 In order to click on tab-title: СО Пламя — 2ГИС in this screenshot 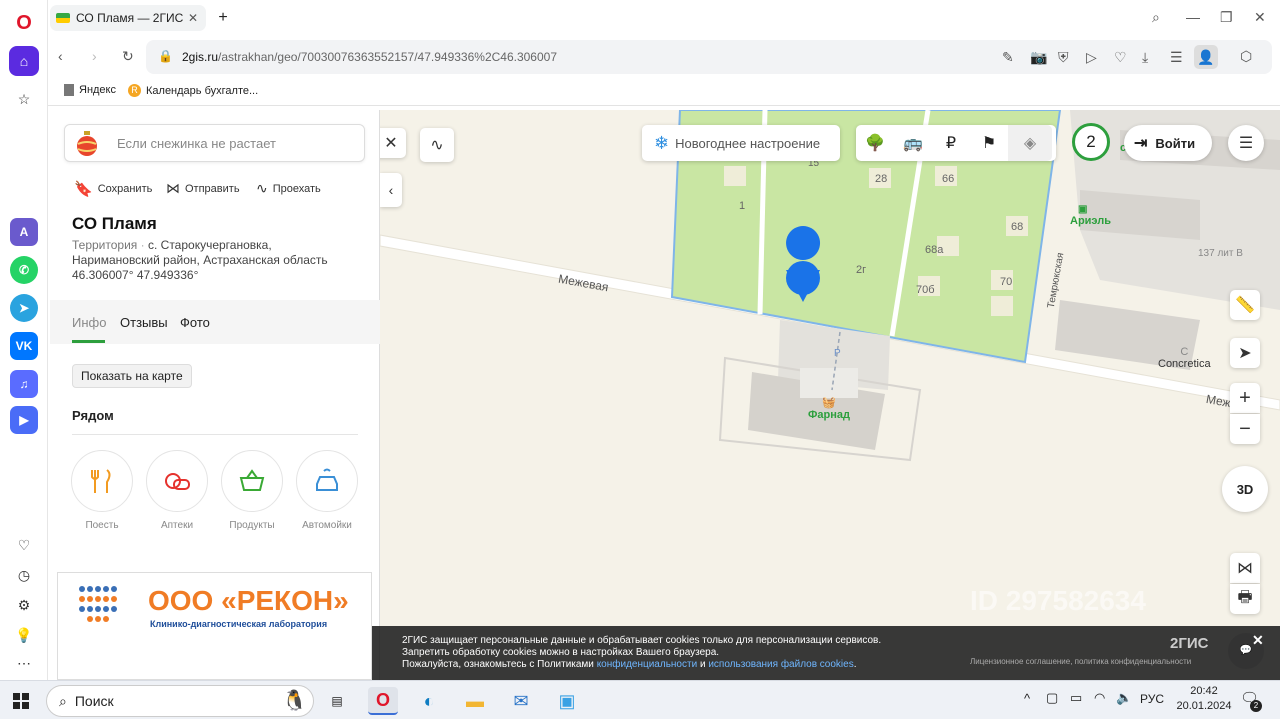, I will do `click(130, 18)`.